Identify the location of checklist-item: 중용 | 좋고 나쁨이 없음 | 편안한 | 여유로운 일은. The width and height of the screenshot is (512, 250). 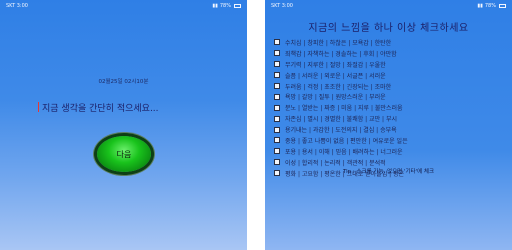
(389, 140).